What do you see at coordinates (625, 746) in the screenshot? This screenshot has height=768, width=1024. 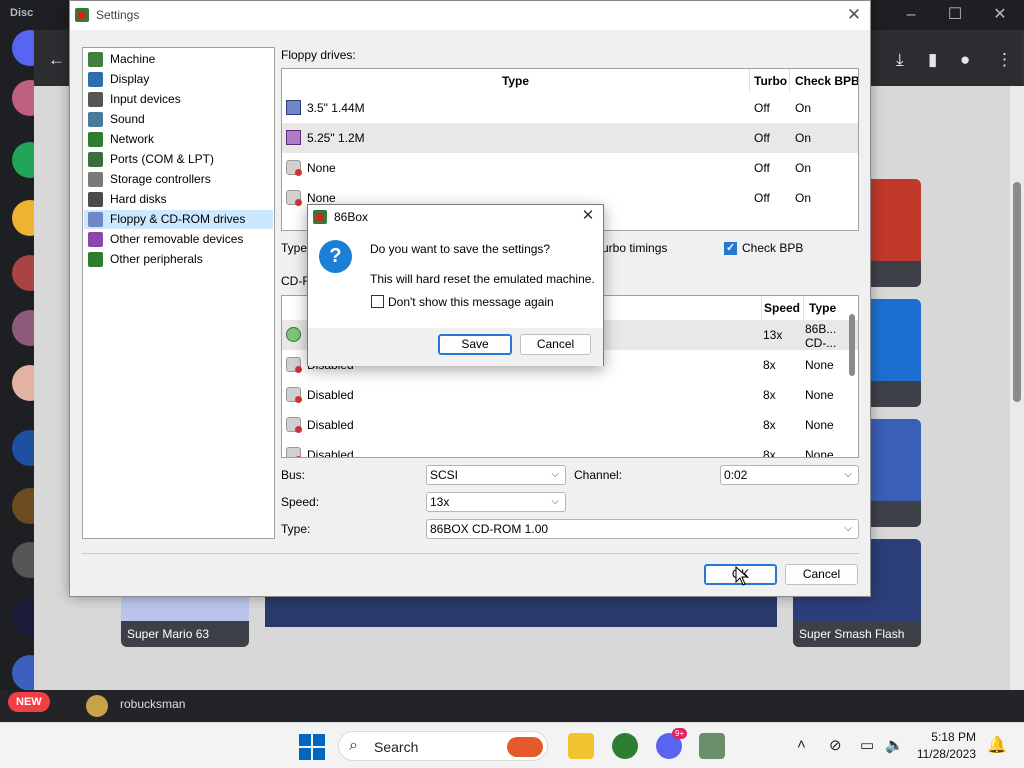 I see `chrome-icon` at bounding box center [625, 746].